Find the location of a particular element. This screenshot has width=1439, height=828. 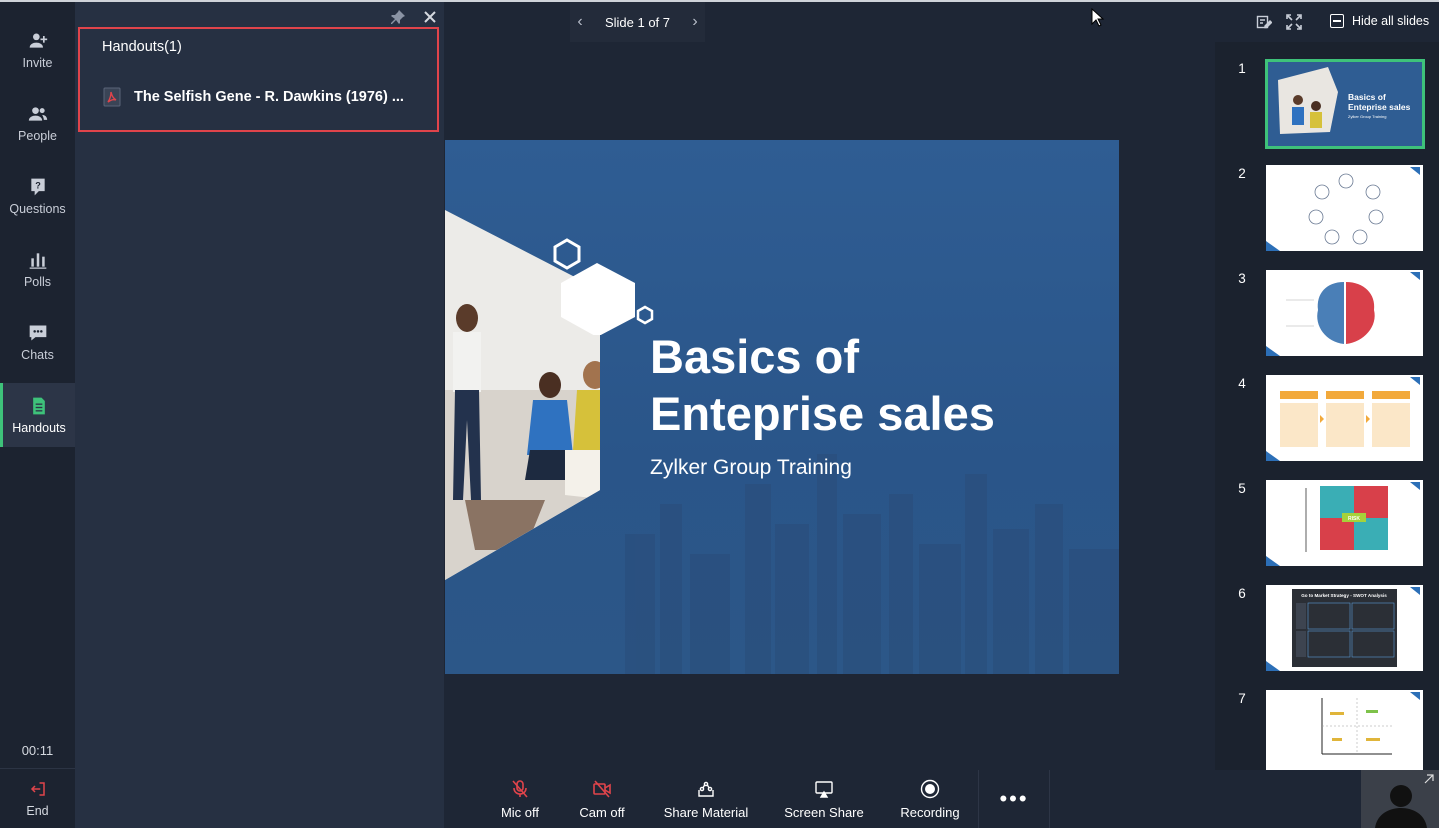

session-timer: 00:11 is located at coordinates (37, 750).